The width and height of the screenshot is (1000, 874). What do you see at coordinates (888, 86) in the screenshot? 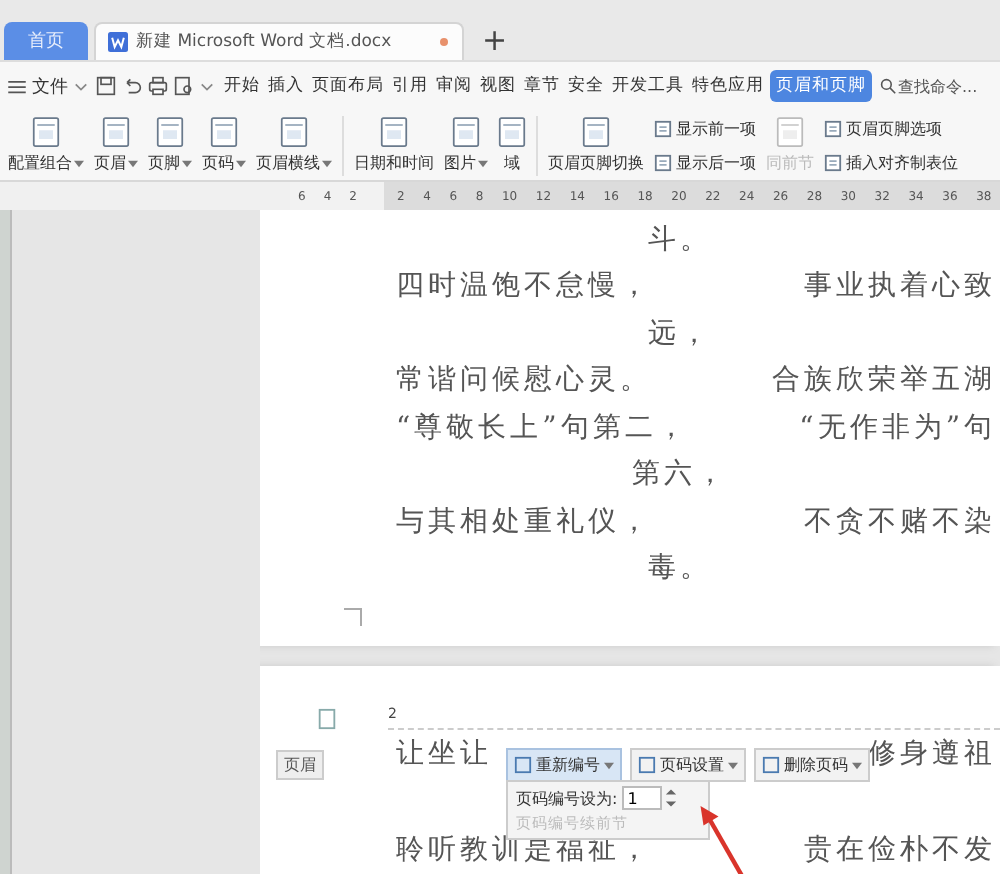
I see `search-icon` at bounding box center [888, 86].